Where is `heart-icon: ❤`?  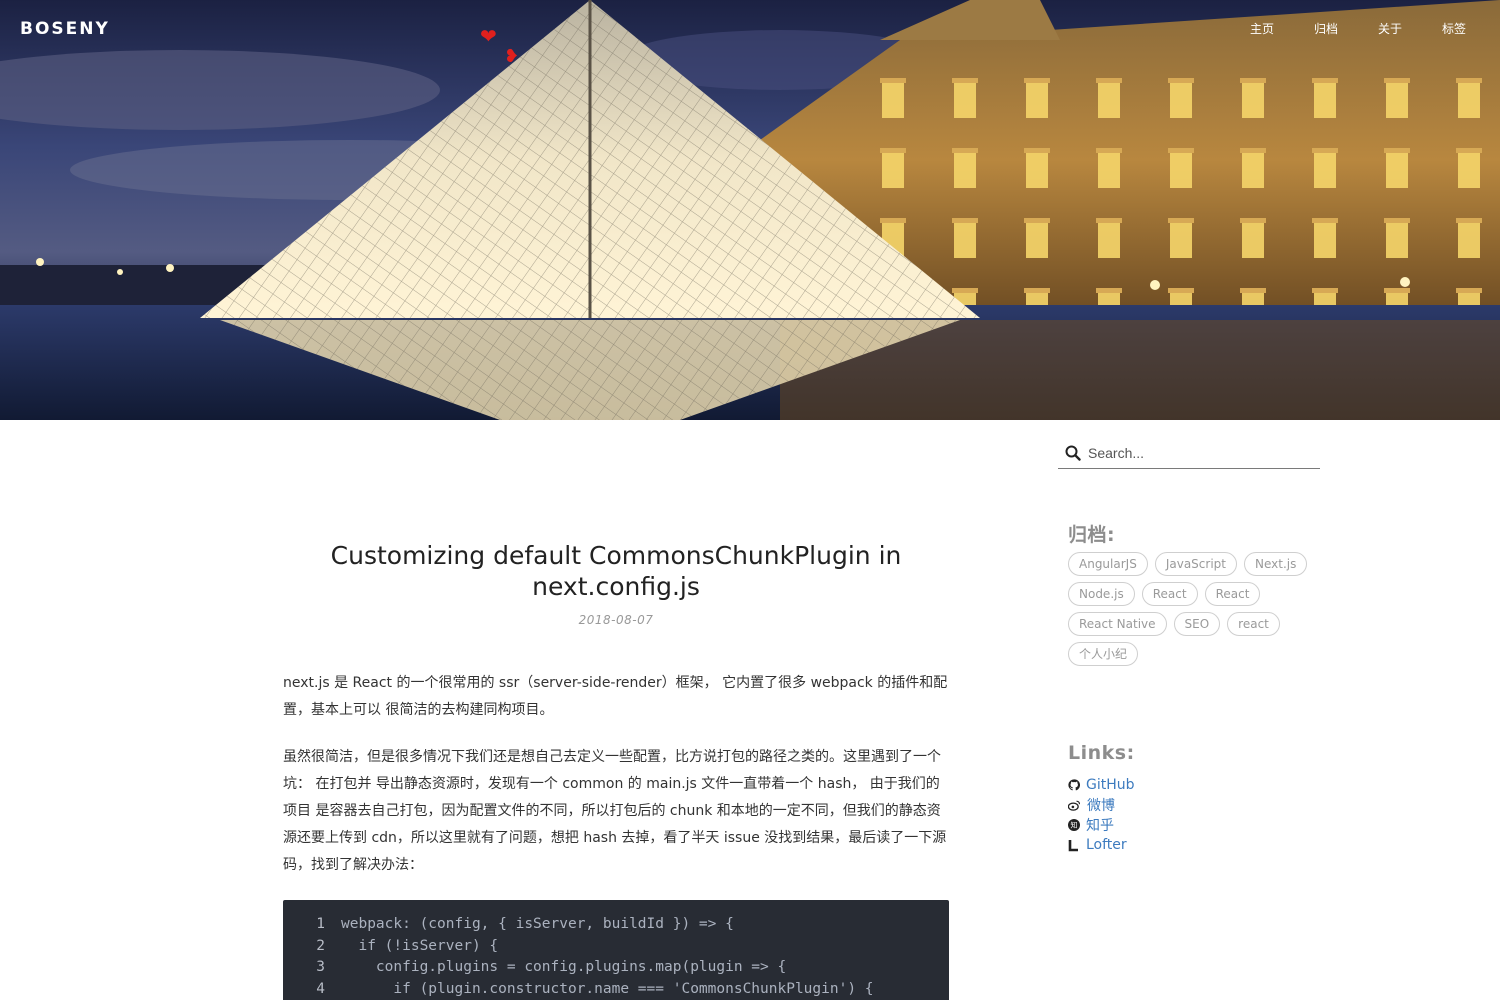 heart-icon: ❤ is located at coordinates (488, 36).